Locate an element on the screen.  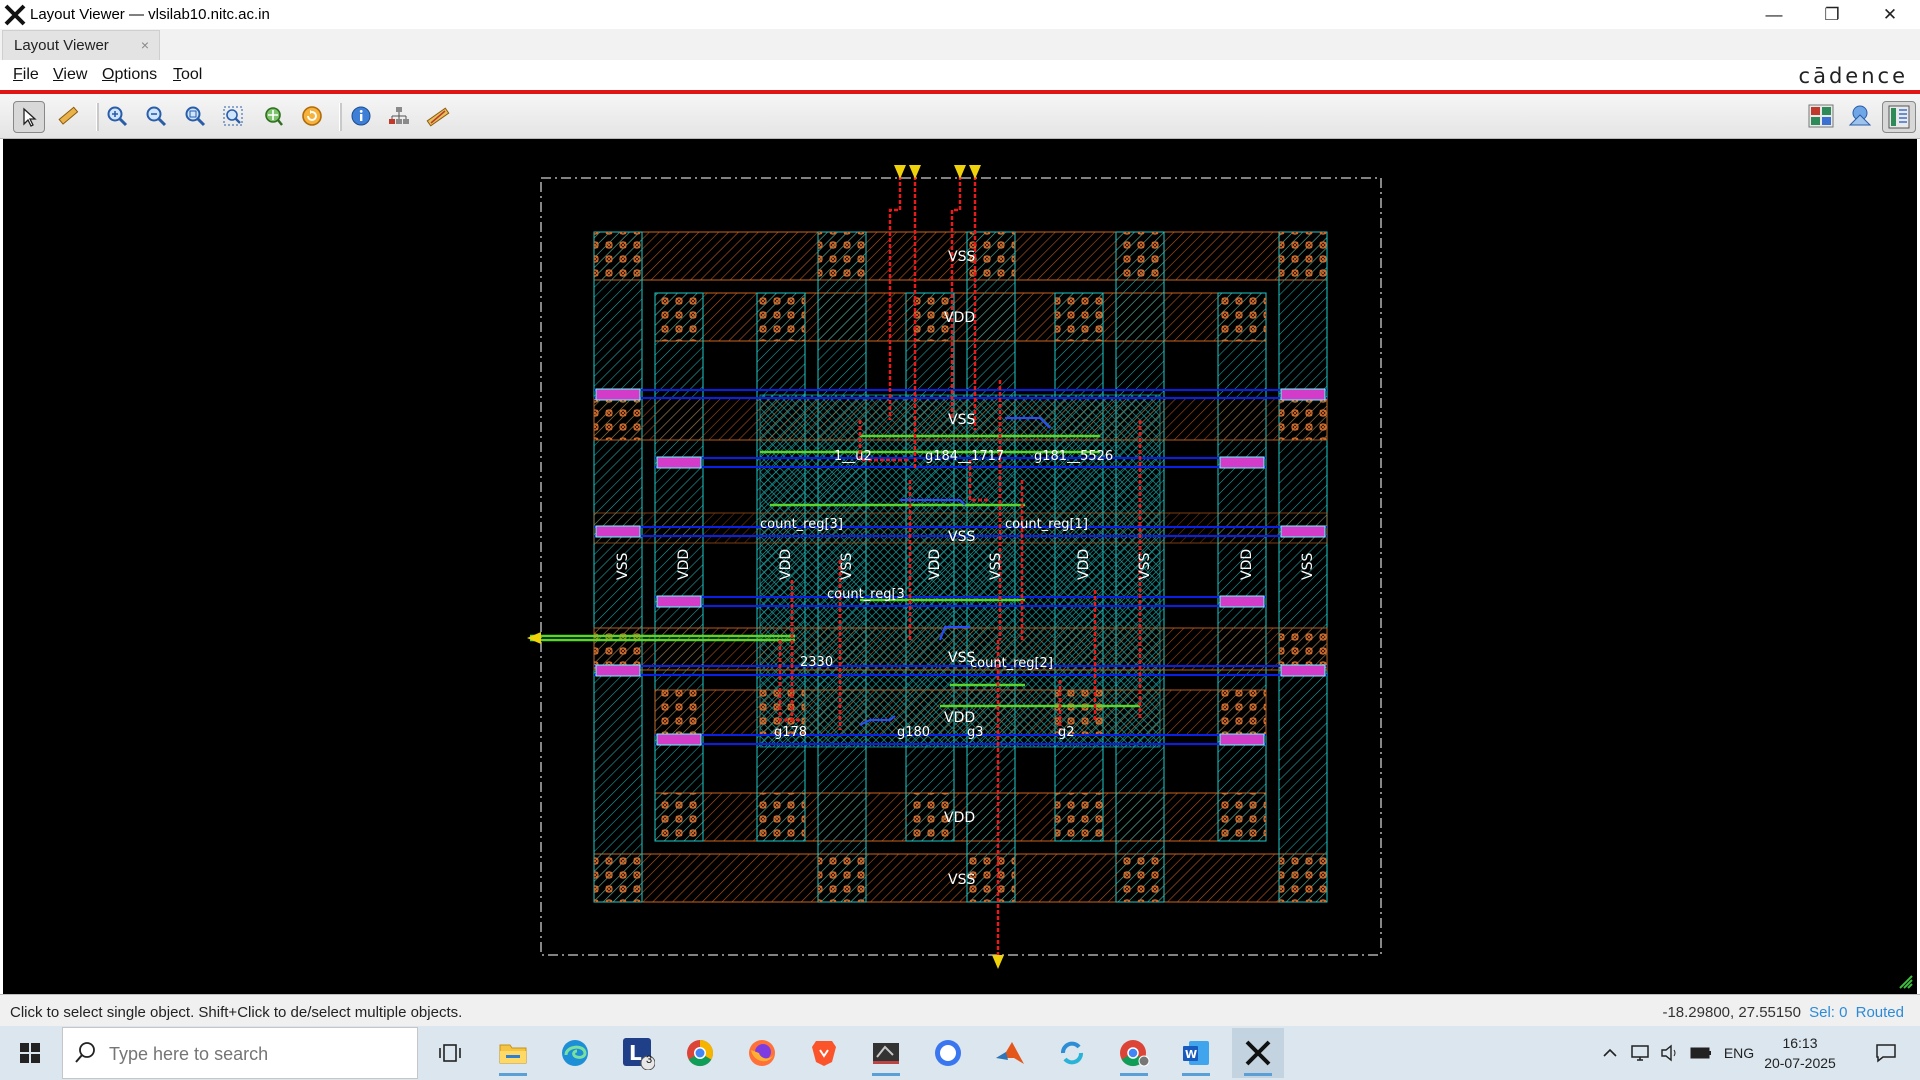
info-icon is located at coordinates (361, 116).